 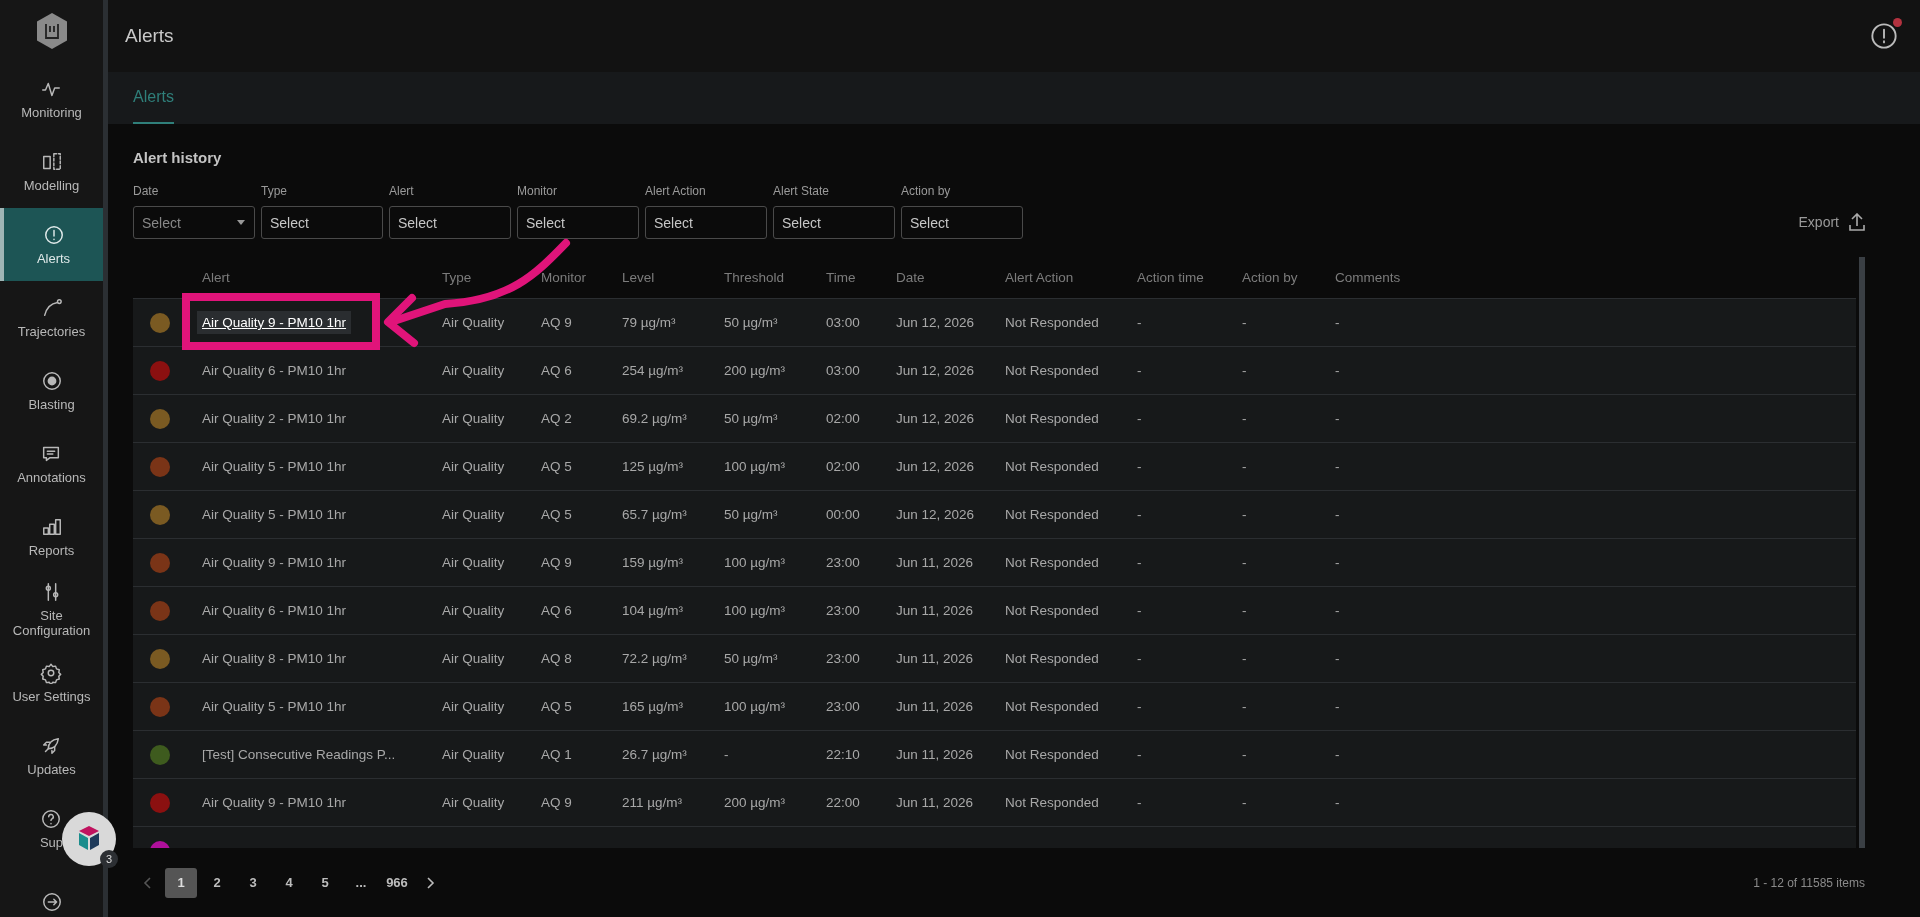 What do you see at coordinates (325, 882) in the screenshot?
I see `page-button: 5` at bounding box center [325, 882].